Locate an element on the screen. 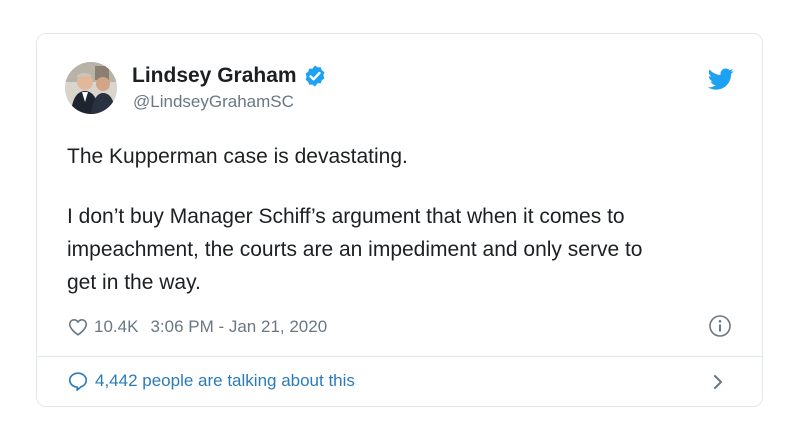 This screenshot has height=445, width=800. chevron-right-icon is located at coordinates (718, 382).